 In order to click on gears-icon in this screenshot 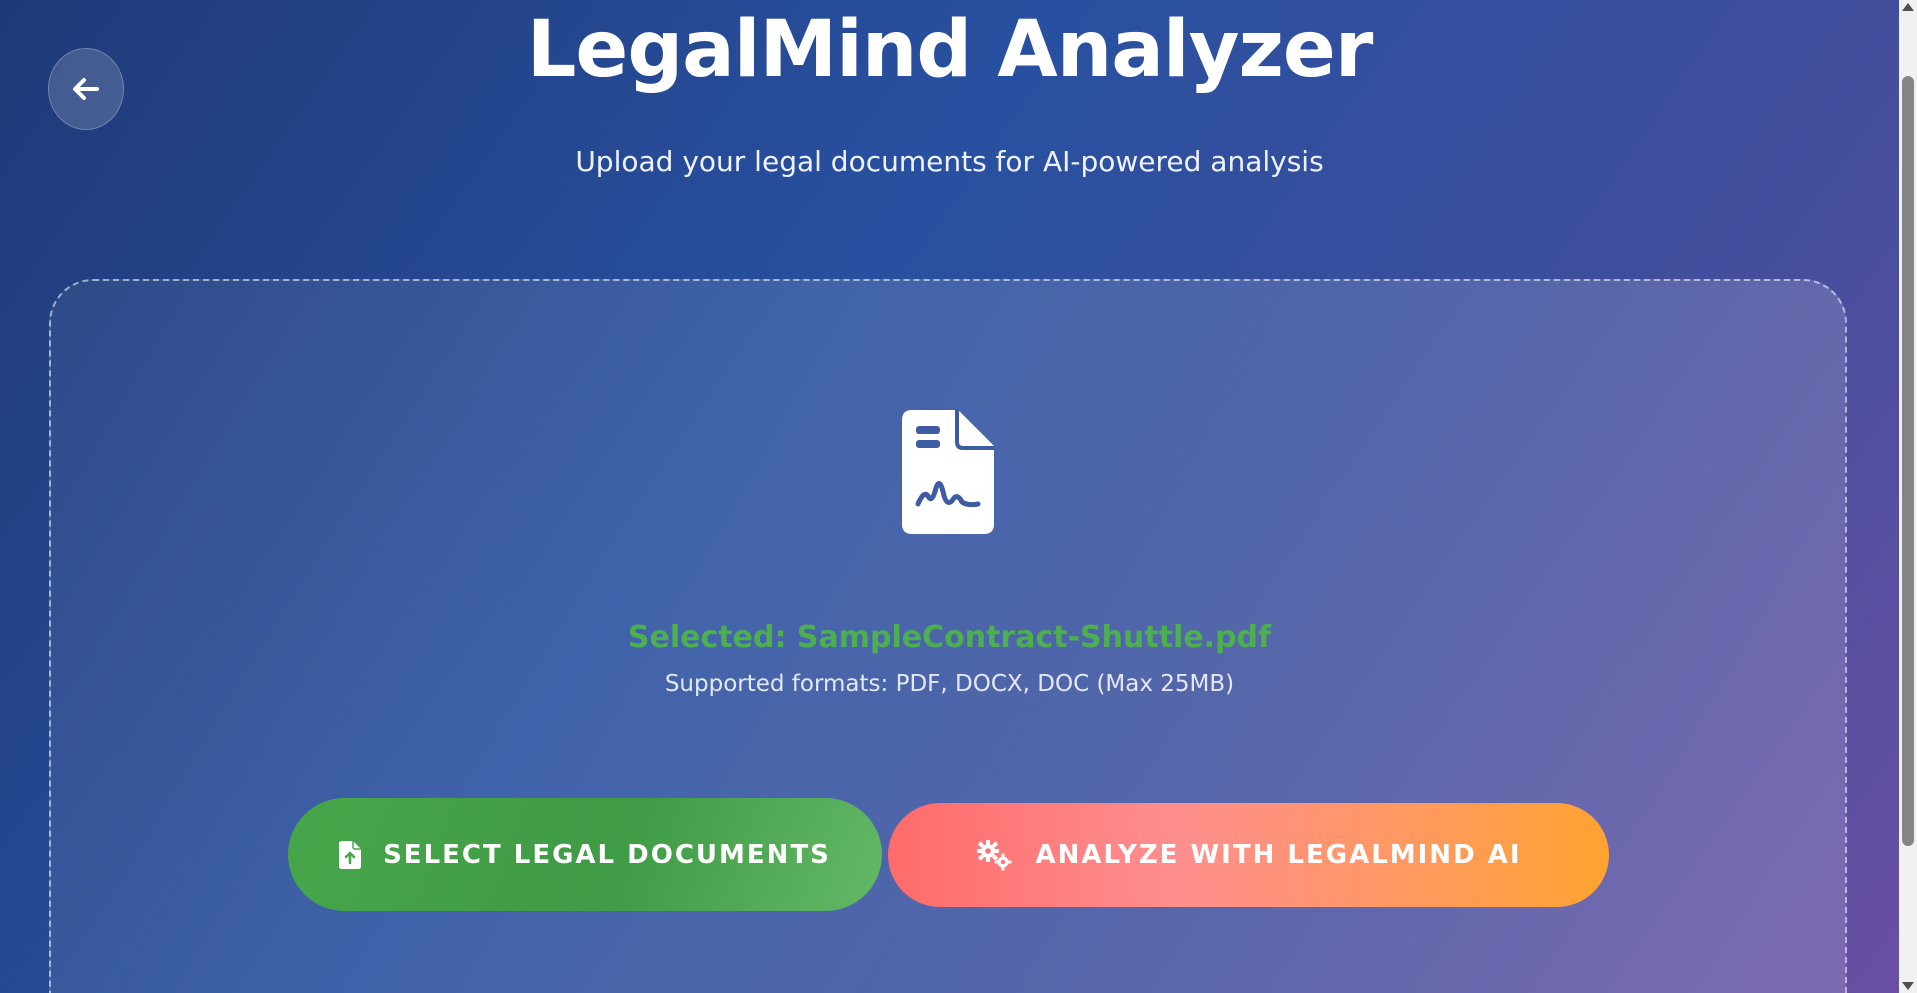, I will do `click(994, 855)`.